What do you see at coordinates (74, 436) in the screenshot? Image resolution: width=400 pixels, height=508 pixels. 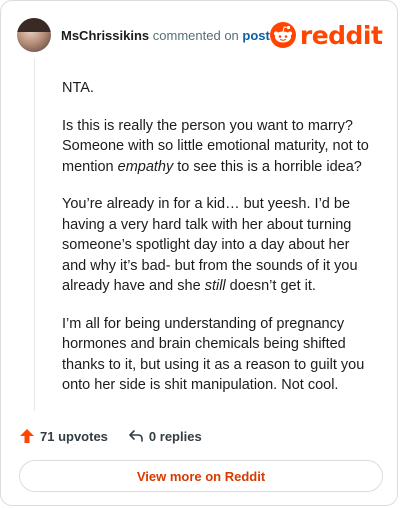 I see `upvote-count: 71 upvotes` at bounding box center [74, 436].